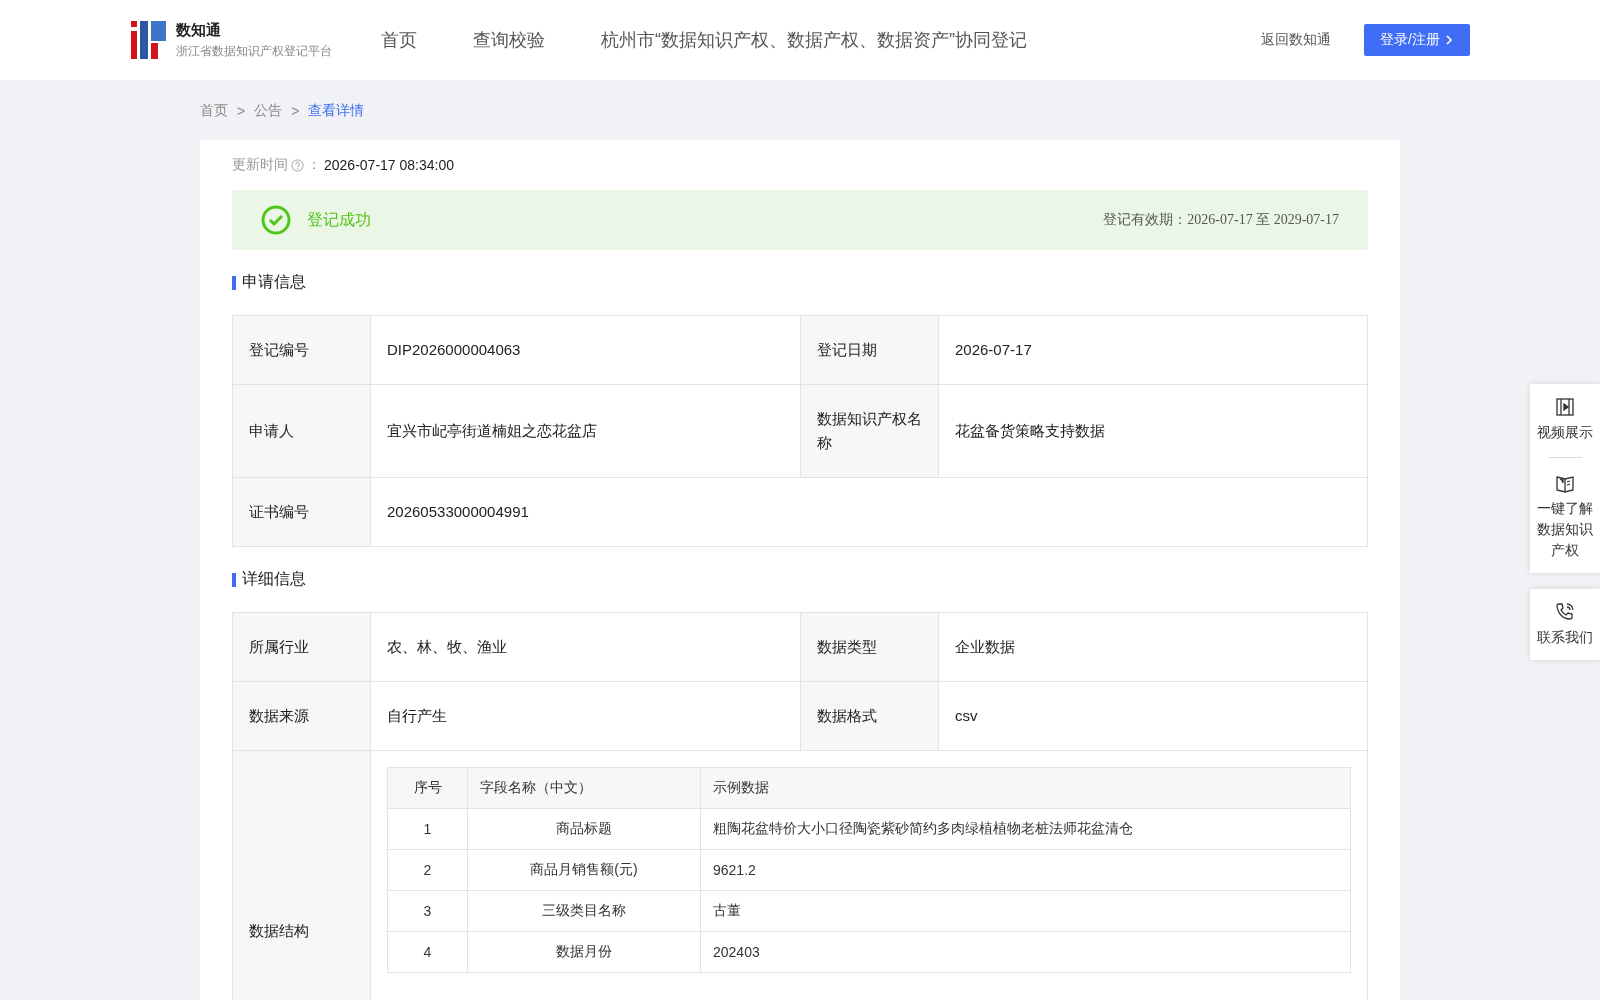 The height and width of the screenshot is (1000, 1600). Describe the element at coordinates (274, 579) in the screenshot. I see `section-title: 详细信息` at that location.